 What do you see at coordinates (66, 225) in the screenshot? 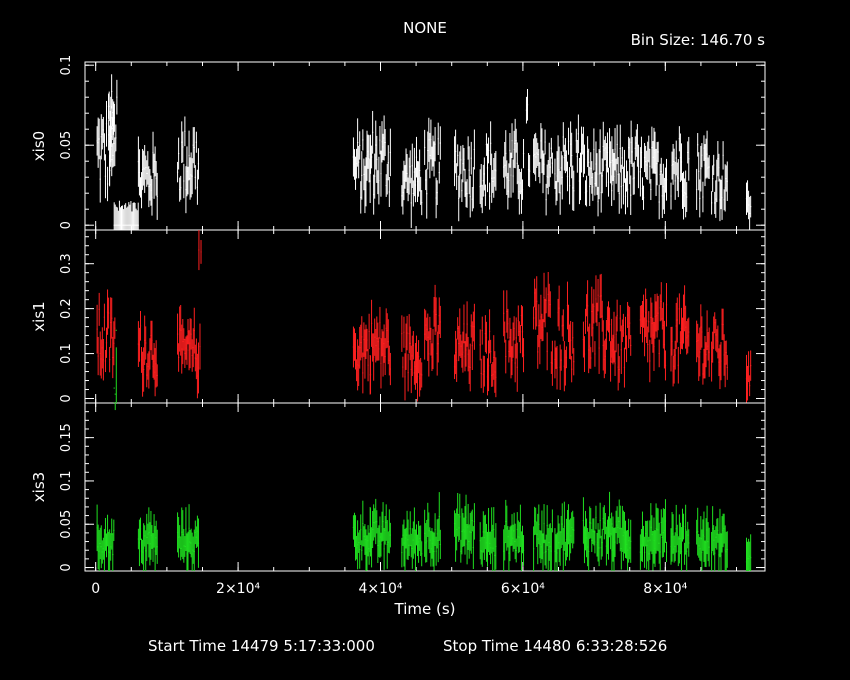
I see `y-tick-label-xis0: 0` at bounding box center [66, 225].